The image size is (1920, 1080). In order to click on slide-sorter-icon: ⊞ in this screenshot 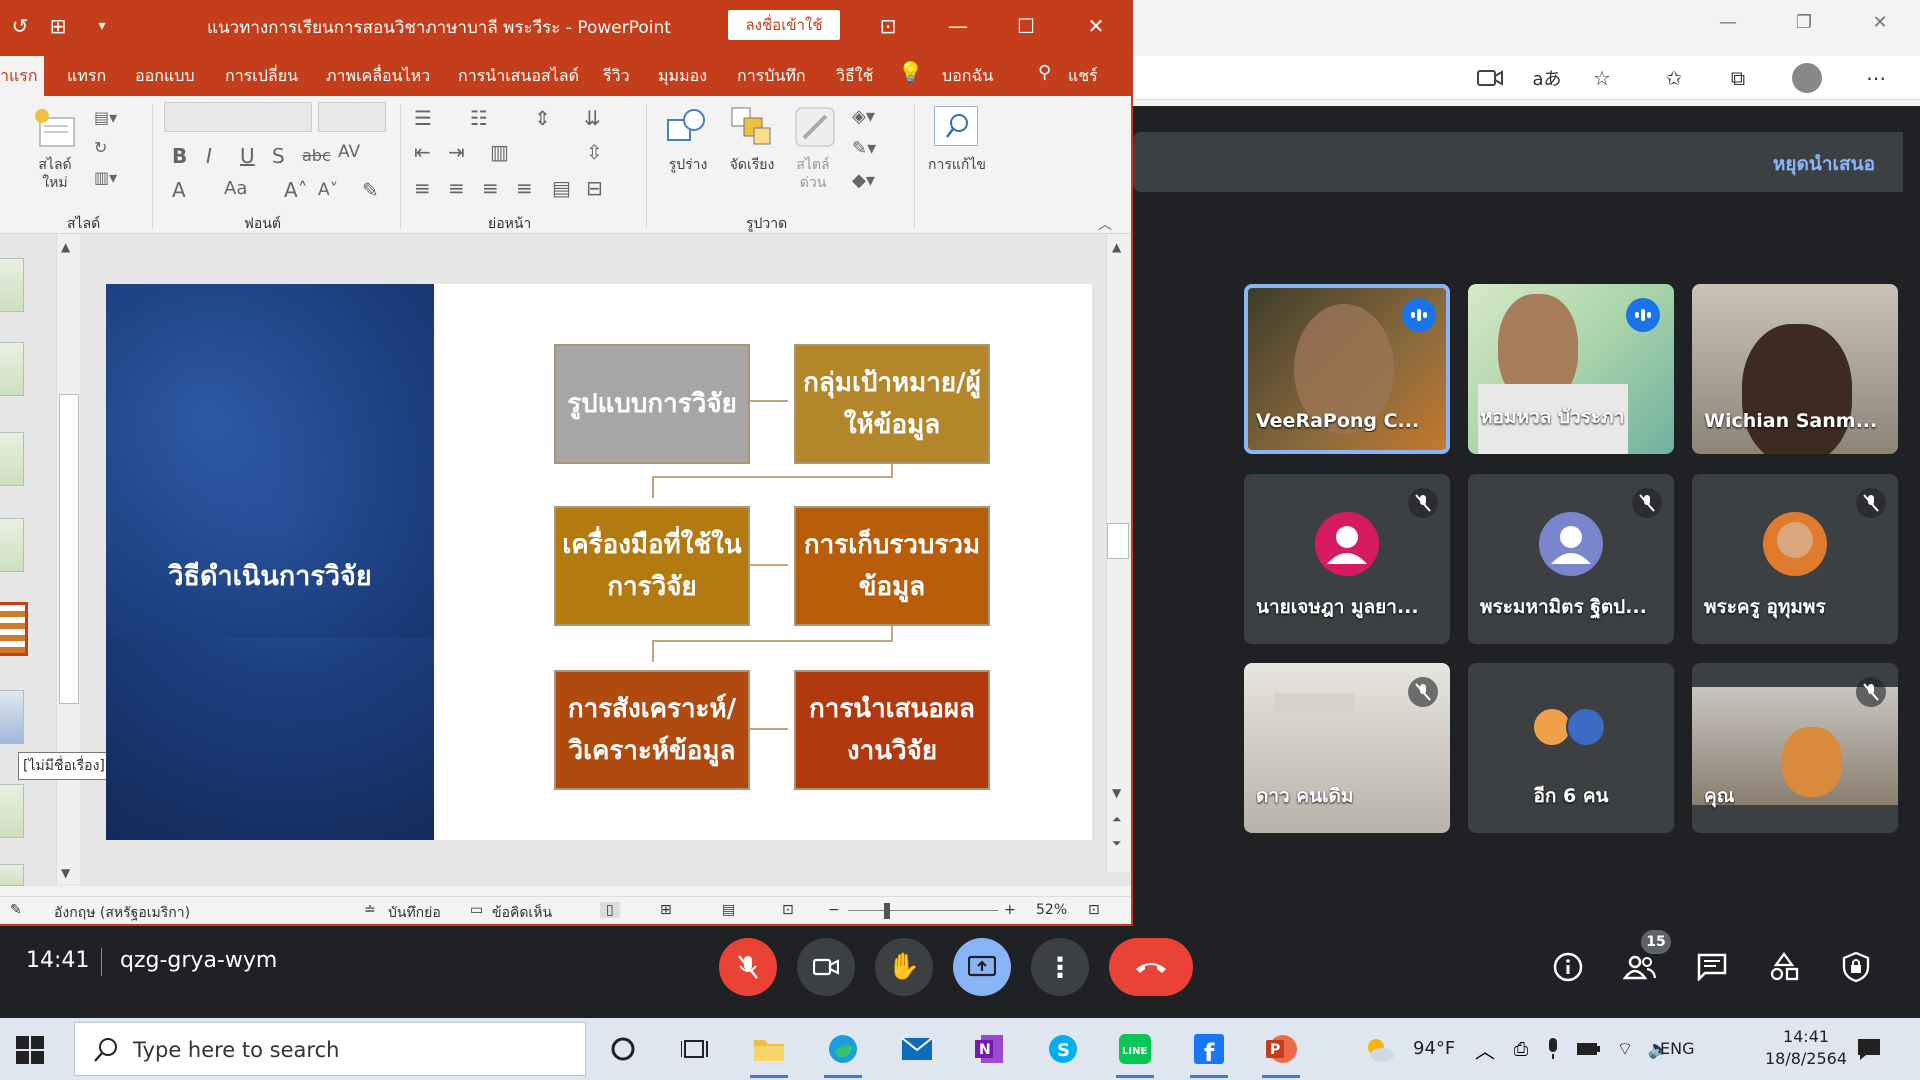, I will do `click(666, 910)`.